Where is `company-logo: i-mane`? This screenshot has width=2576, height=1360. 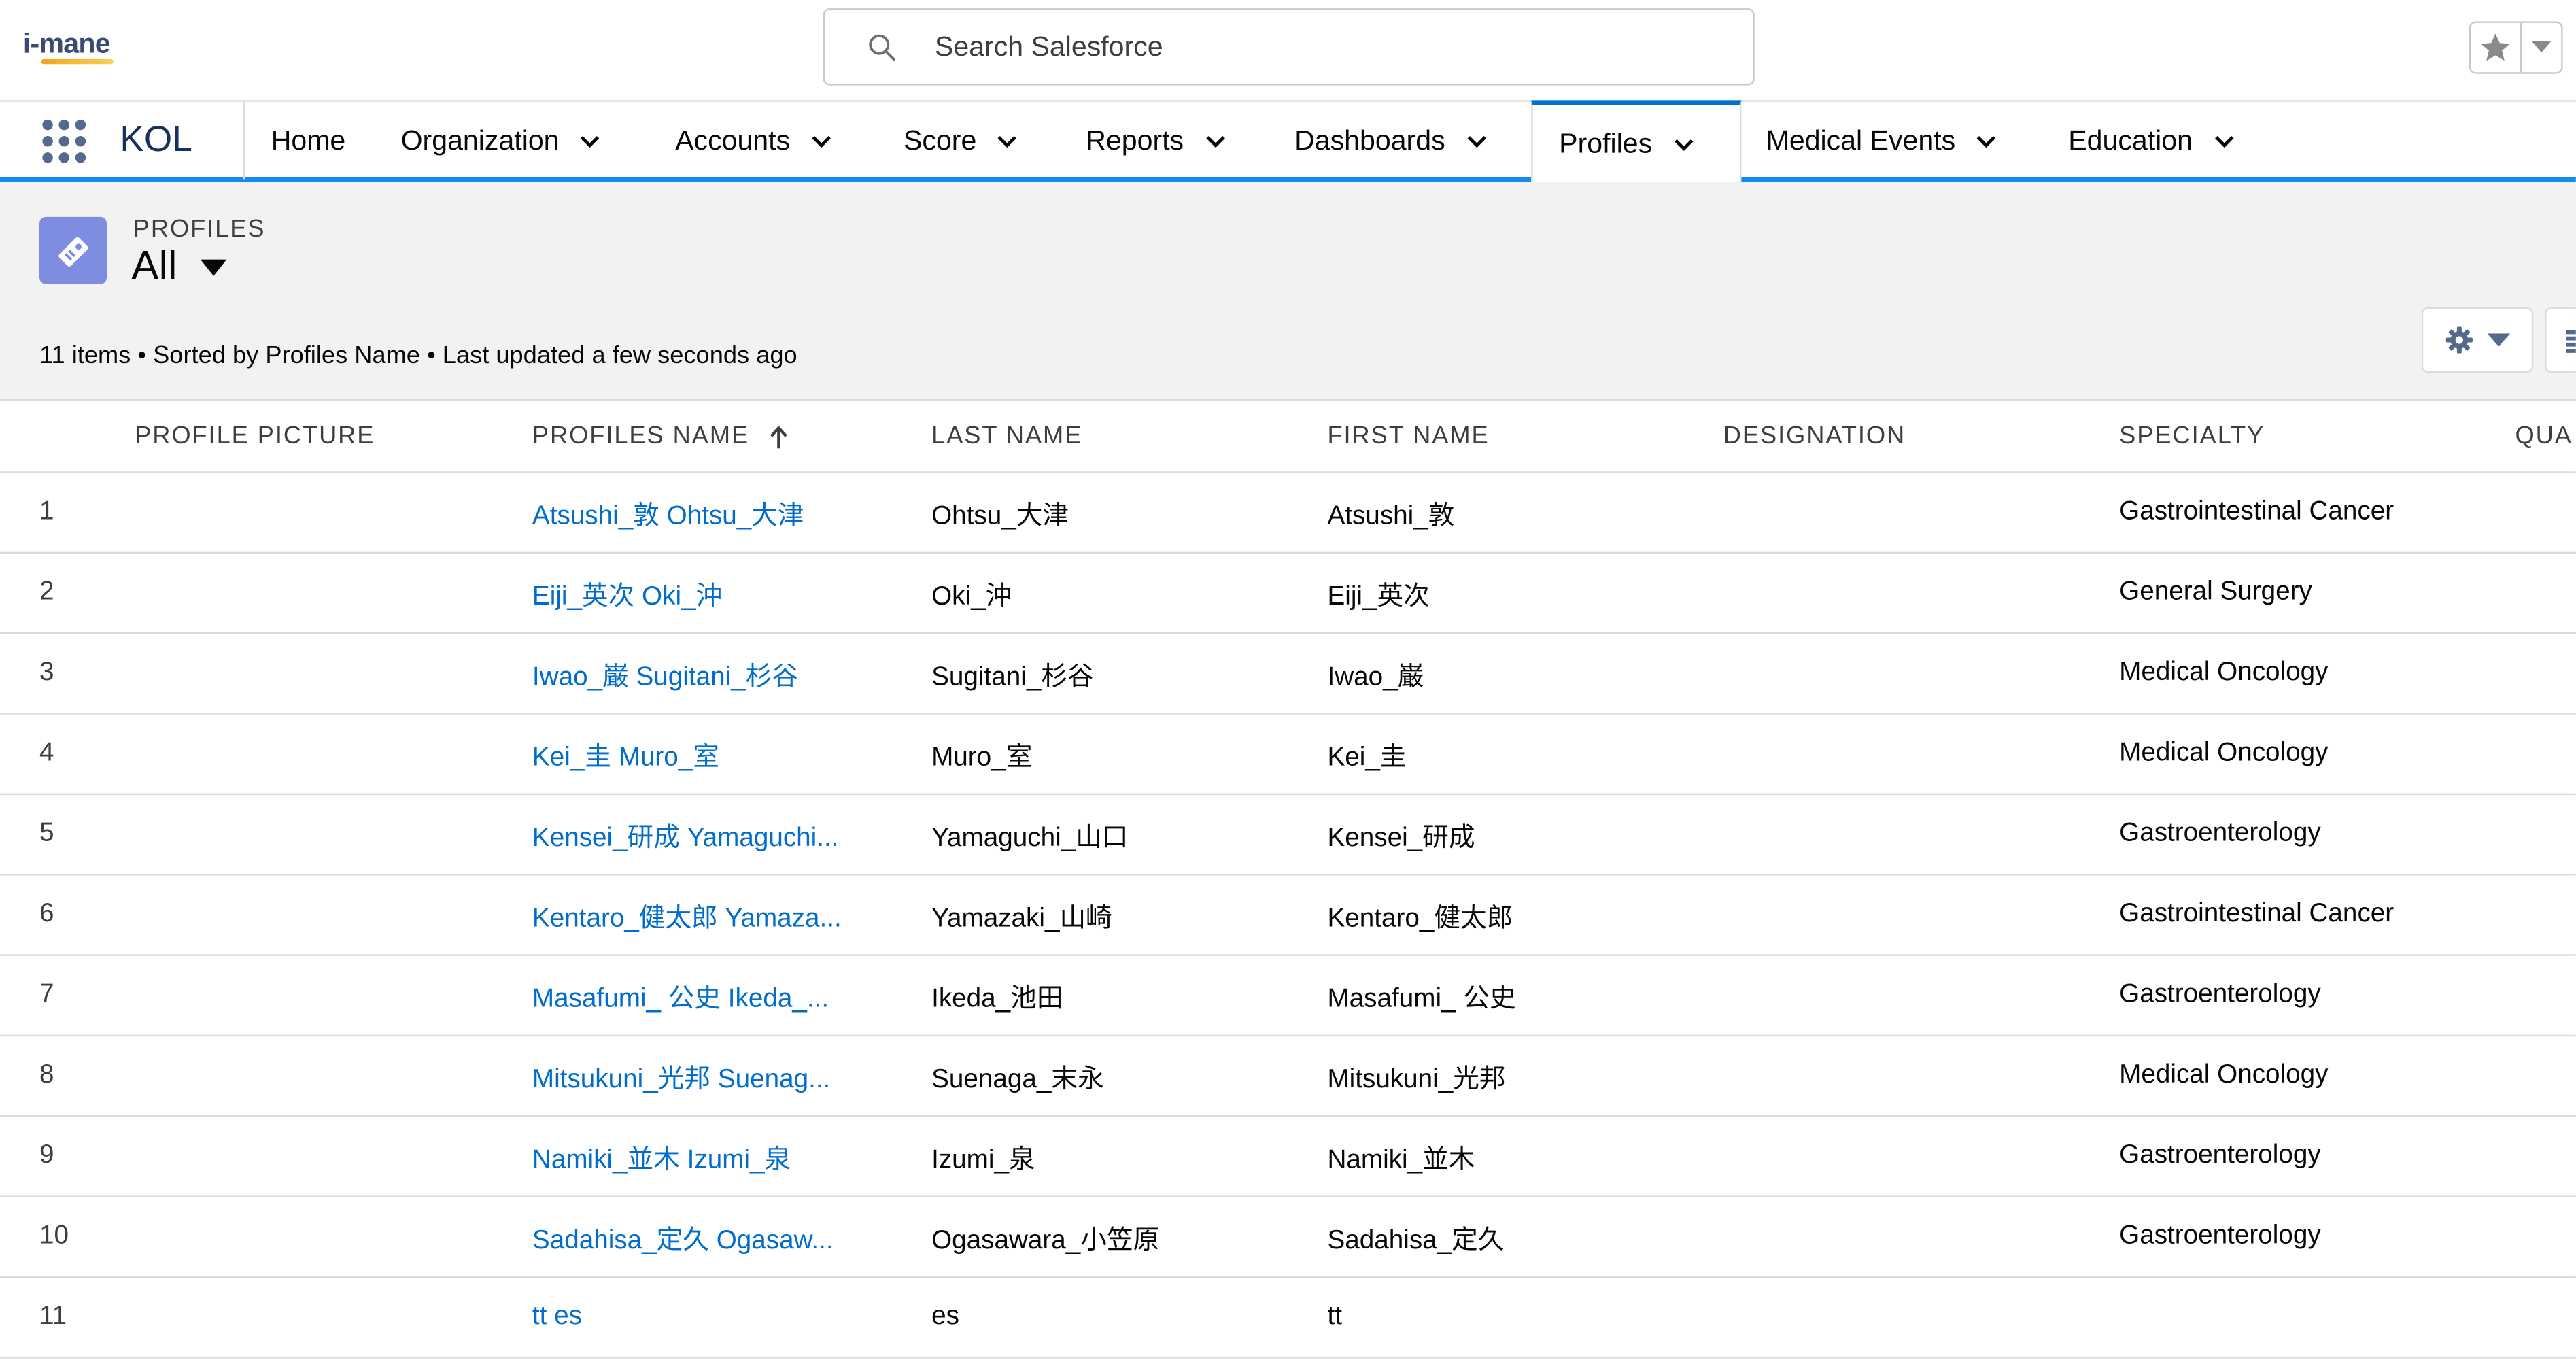
company-logo: i-mane is located at coordinates (67, 45).